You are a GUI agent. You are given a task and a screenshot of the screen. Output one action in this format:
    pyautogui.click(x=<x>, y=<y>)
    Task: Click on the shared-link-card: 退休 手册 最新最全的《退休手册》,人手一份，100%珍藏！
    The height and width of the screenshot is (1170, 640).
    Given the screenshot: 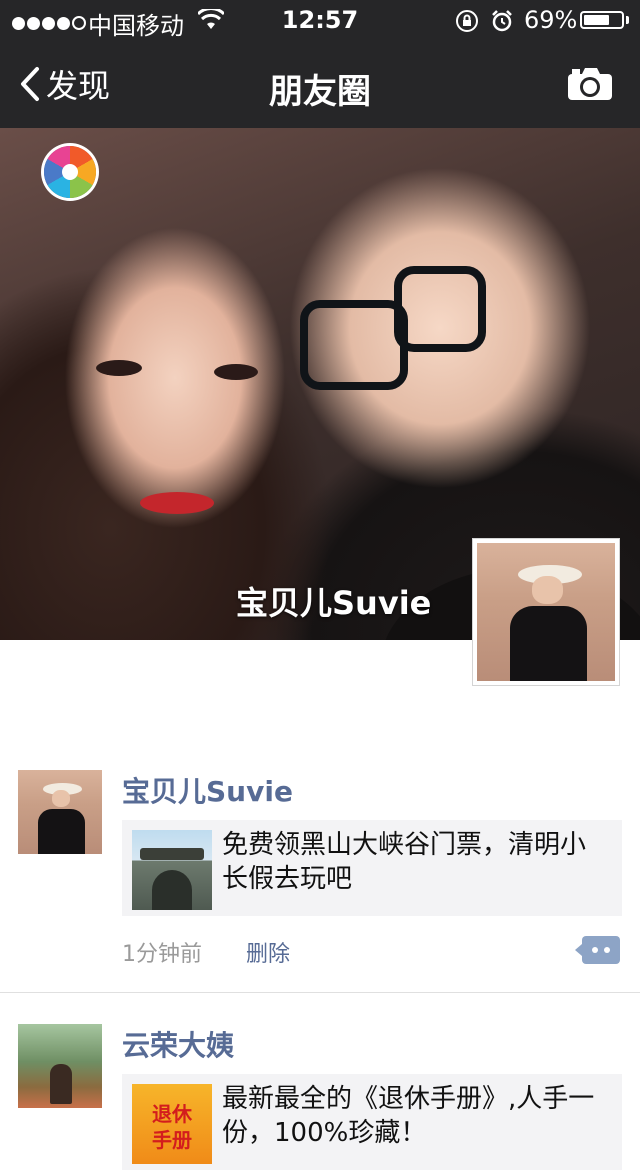 What is the action you would take?
    pyautogui.click(x=372, y=1122)
    